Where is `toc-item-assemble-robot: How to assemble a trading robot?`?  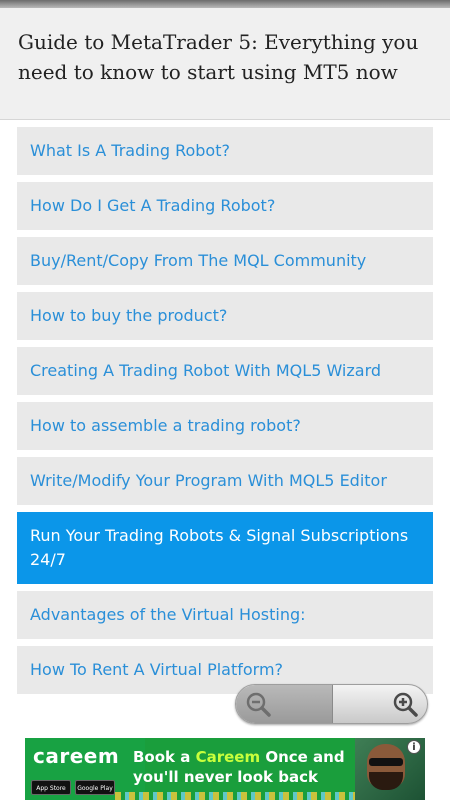 toc-item-assemble-robot: How to assemble a trading robot? is located at coordinates (225, 426).